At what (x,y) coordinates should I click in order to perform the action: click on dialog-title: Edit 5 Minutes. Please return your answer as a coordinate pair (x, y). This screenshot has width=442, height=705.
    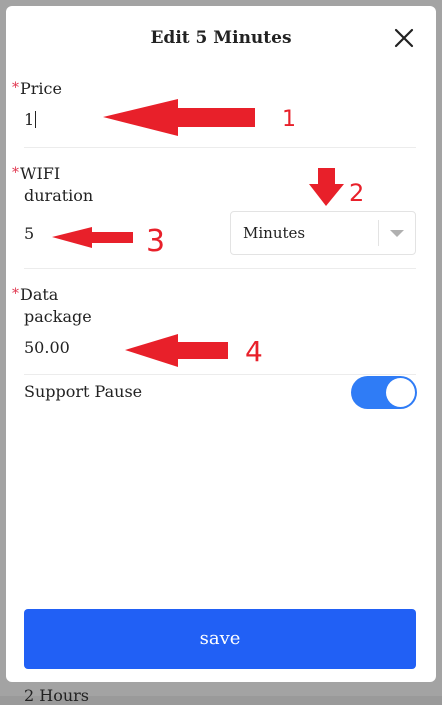
    Looking at the image, I should click on (221, 38).